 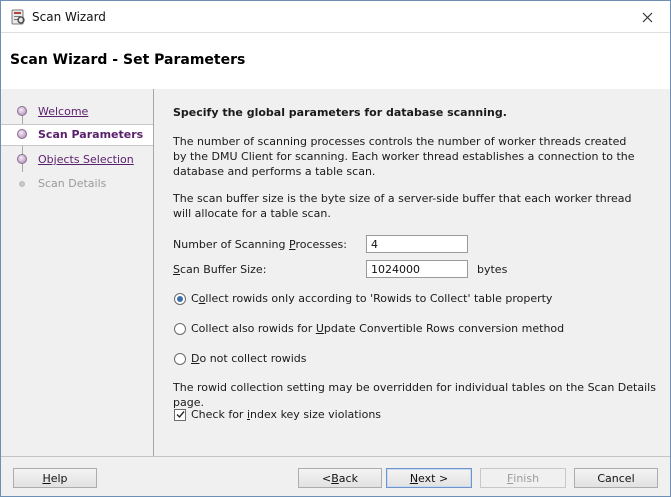 I want to click on scan-buffer-size-input, so click(x=417, y=269).